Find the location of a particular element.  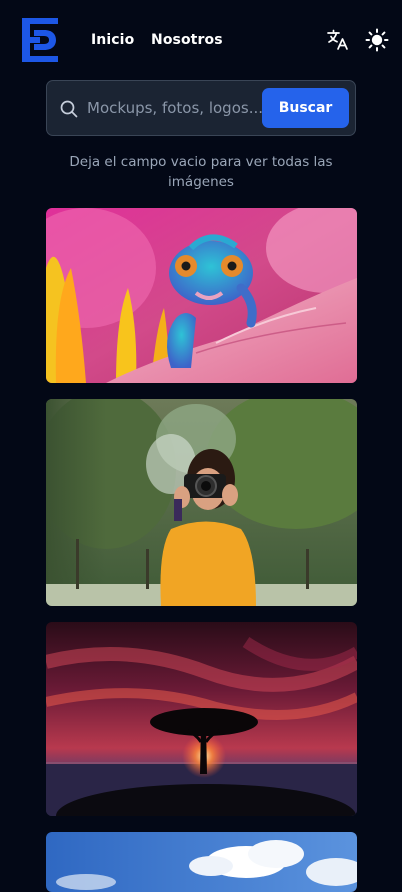

header: Inicio Nosotros is located at coordinates (201, 40).